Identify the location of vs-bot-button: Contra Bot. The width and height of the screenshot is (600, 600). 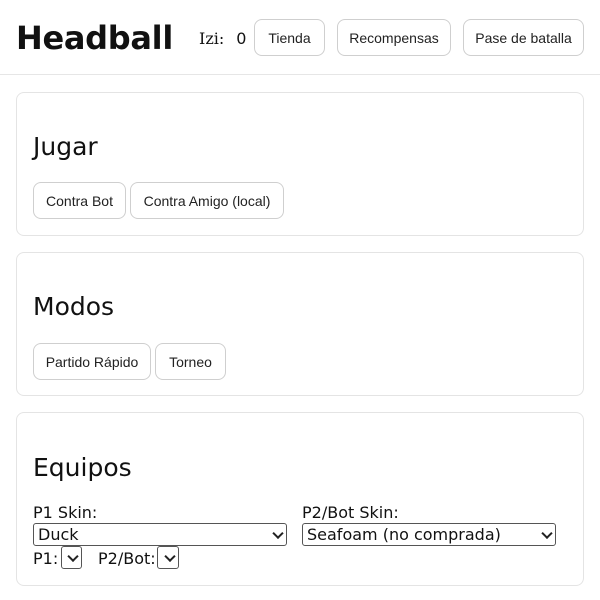
(79, 200).